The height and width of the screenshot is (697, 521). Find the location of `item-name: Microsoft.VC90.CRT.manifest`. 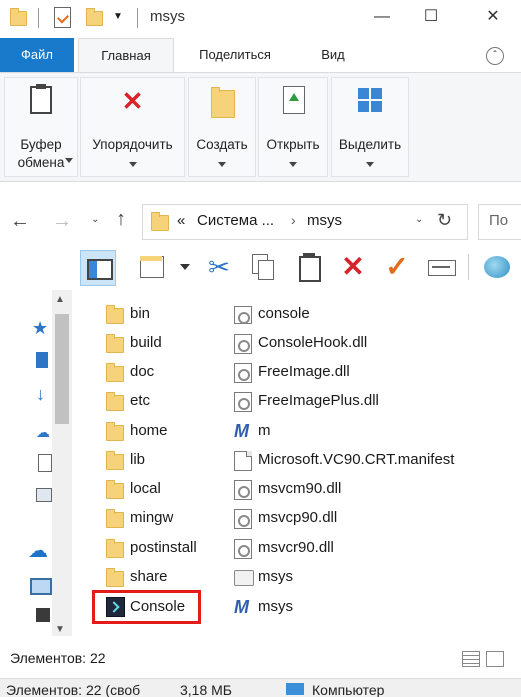

item-name: Microsoft.VC90.CRT.manifest is located at coordinates (356, 459).